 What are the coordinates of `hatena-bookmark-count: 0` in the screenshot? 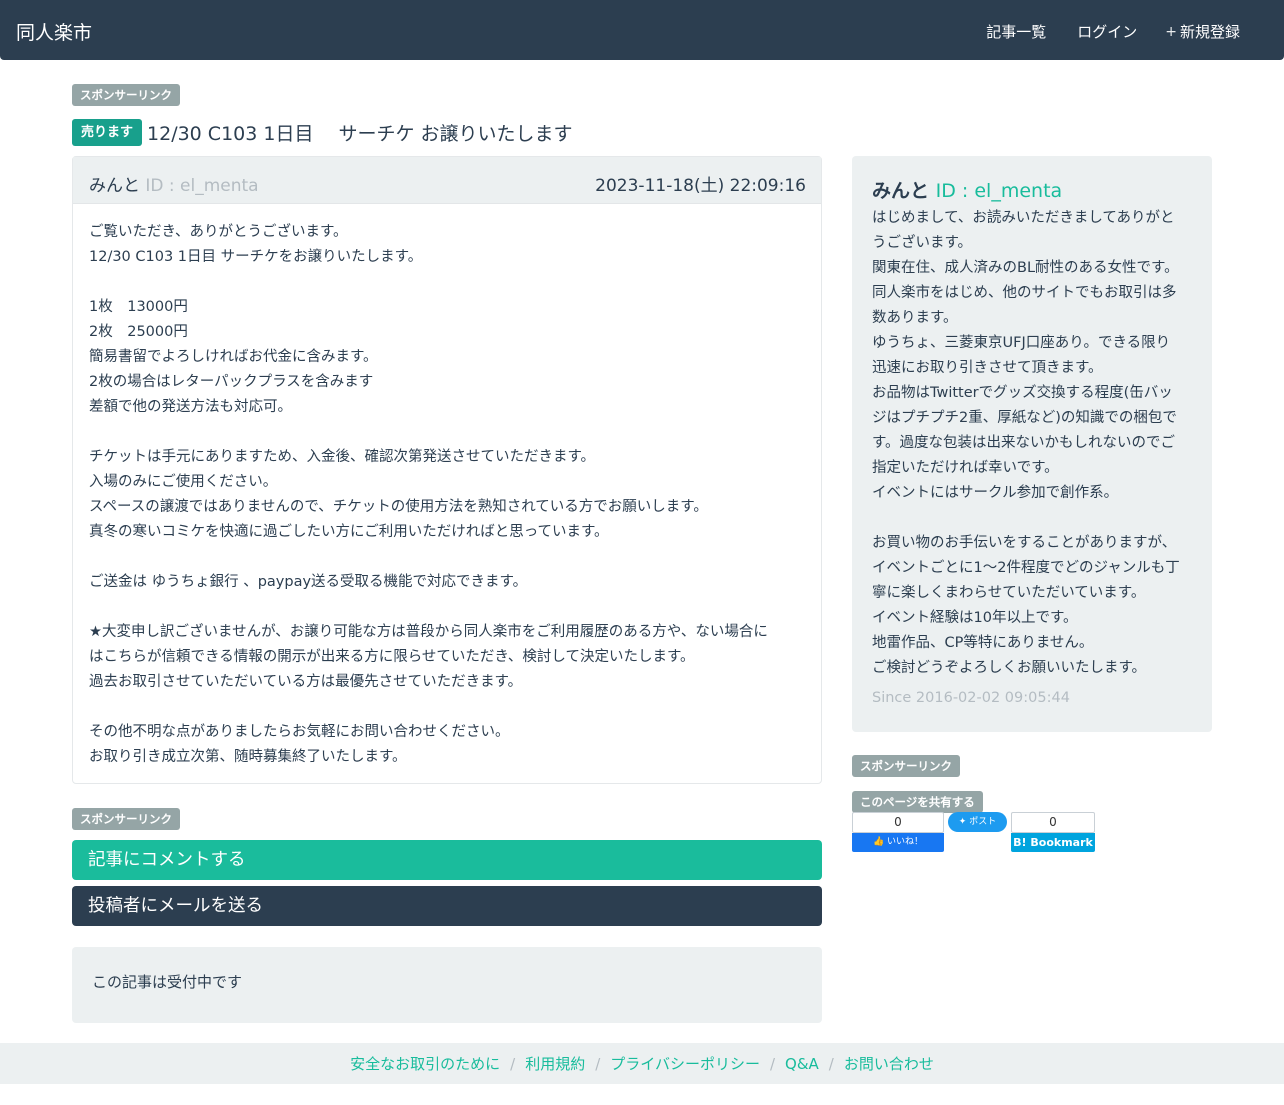 It's located at (1053, 822).